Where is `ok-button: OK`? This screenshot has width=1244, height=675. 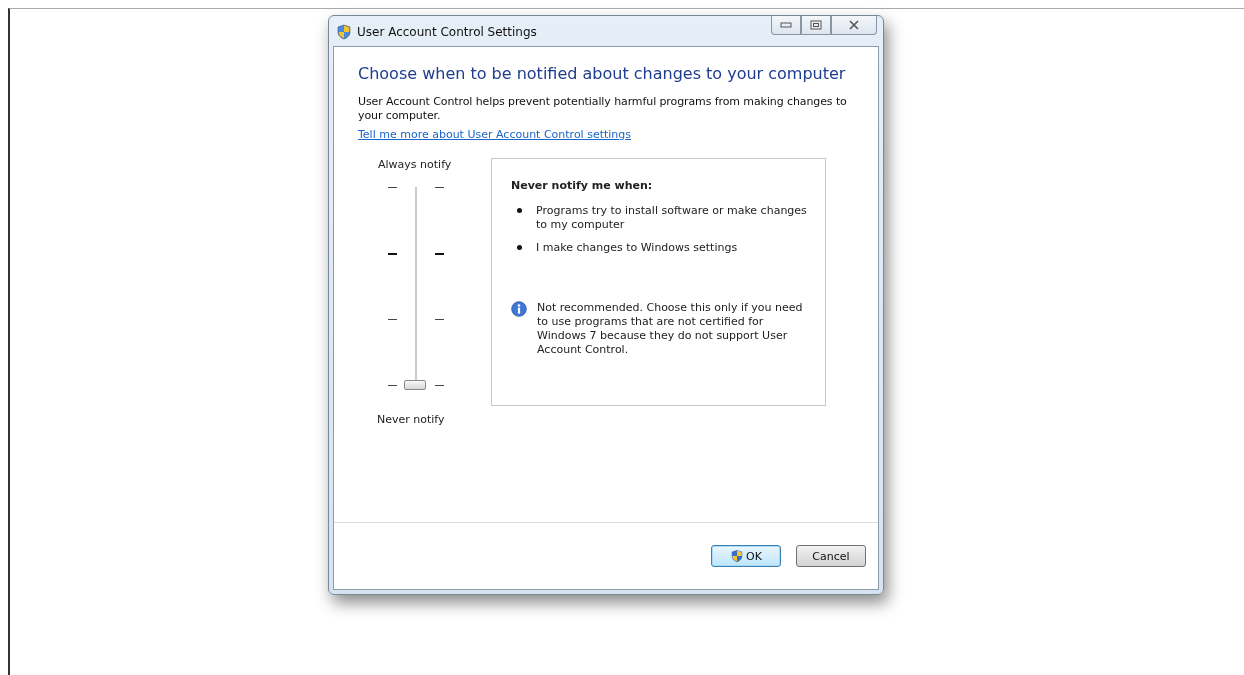
ok-button: OK is located at coordinates (746, 556).